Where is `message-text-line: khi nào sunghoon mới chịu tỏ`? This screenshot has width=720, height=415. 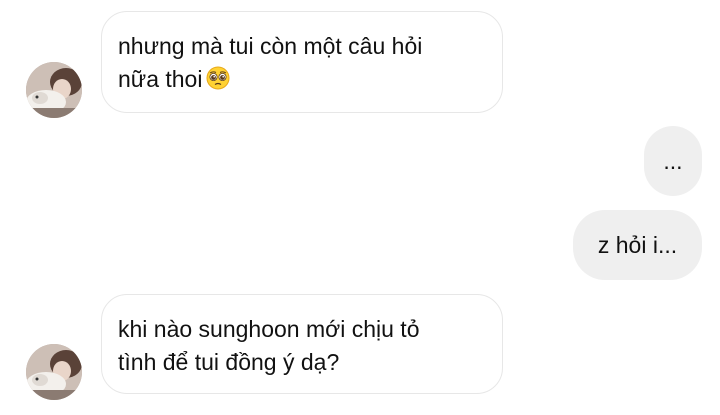
message-text-line: khi nào sunghoon mới chịu tỏ is located at coordinates (269, 329).